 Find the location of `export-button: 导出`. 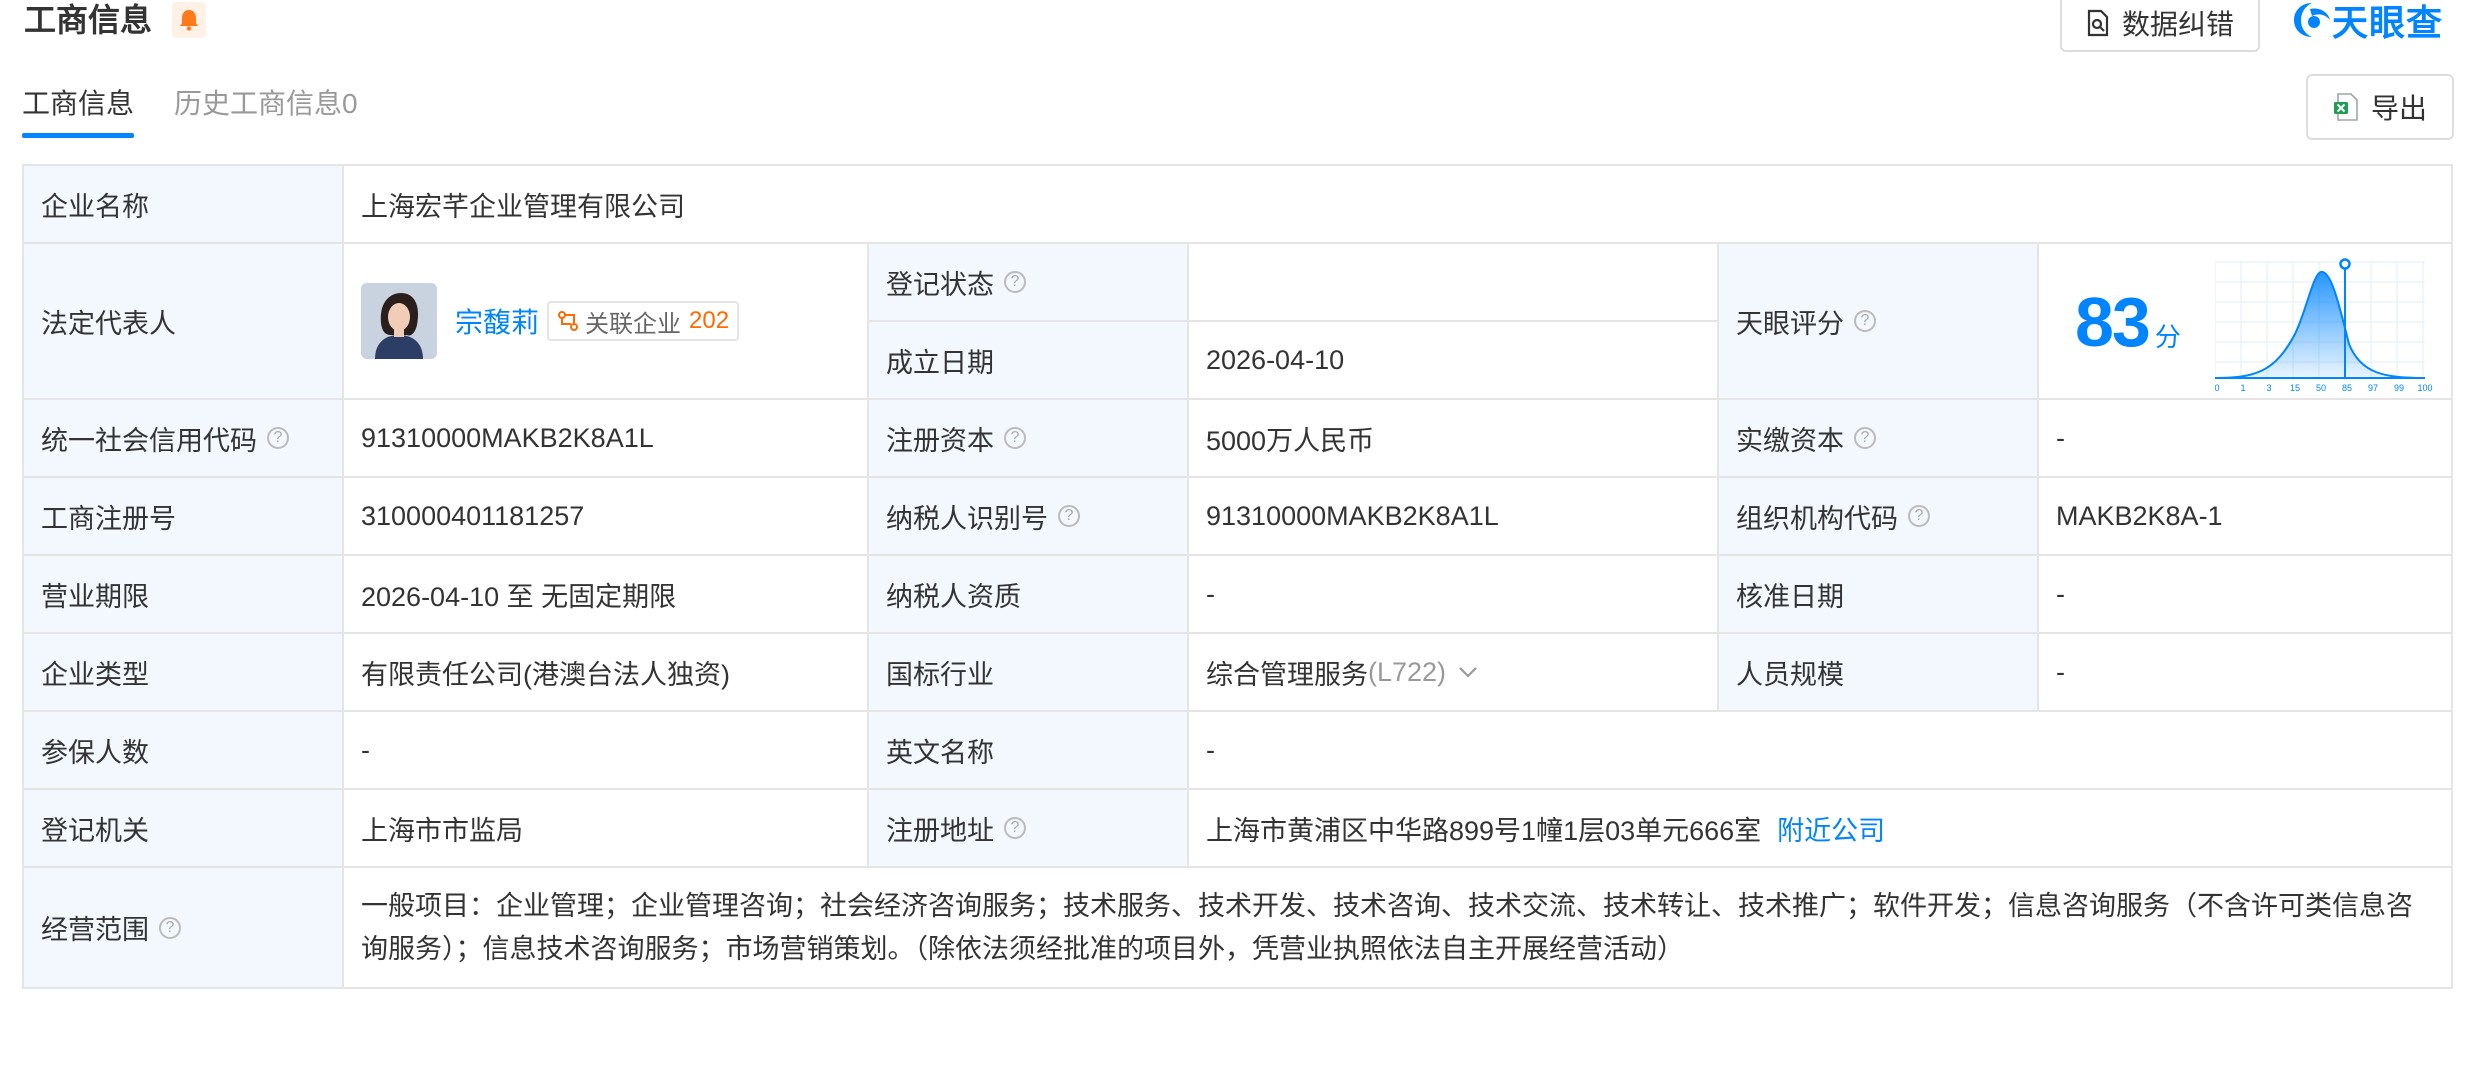

export-button: 导出 is located at coordinates (2380, 107).